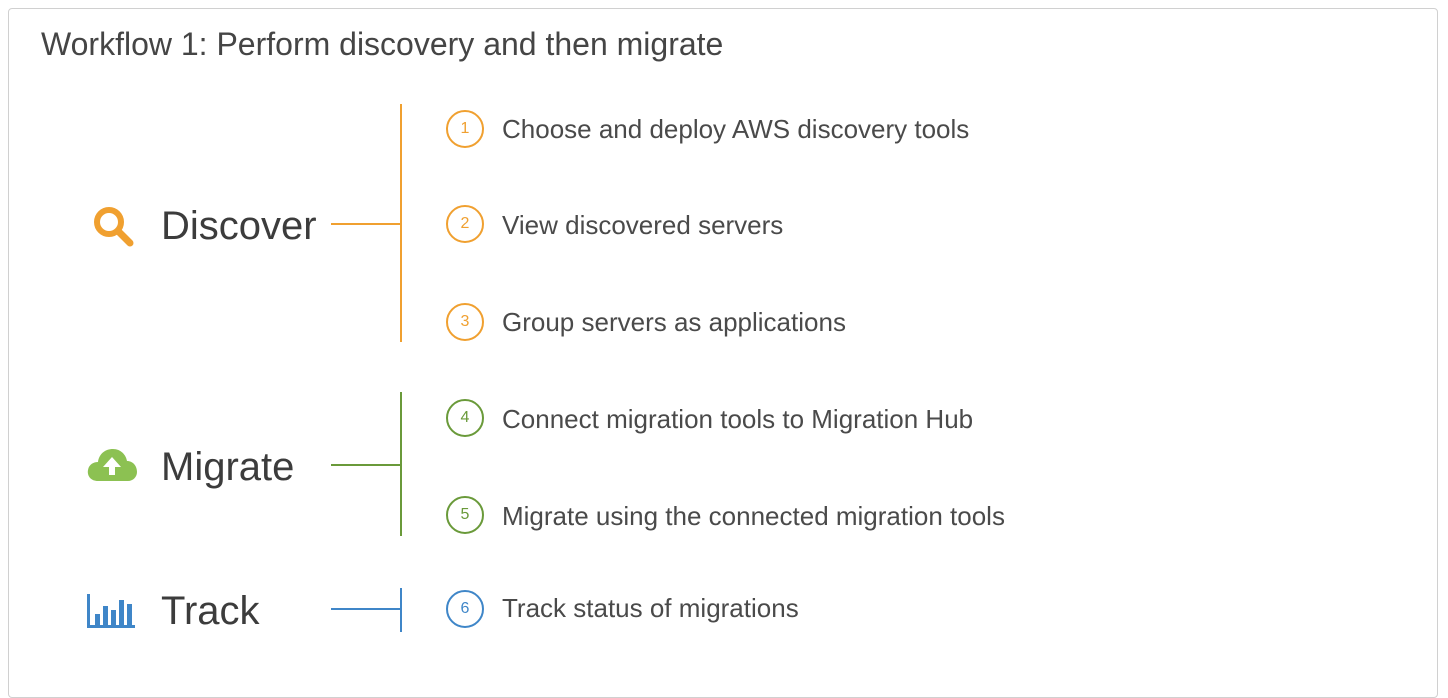 The image size is (1448, 698). Describe the element at coordinates (111, 611) in the screenshot. I see `bar-chart-icon` at that location.